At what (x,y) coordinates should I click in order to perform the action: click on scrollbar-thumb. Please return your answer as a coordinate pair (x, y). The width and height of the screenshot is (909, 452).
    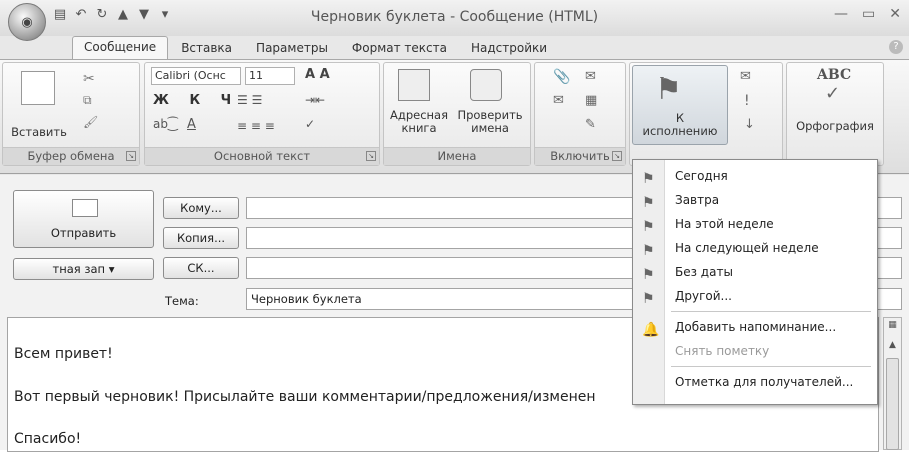
    Looking at the image, I should click on (892, 404).